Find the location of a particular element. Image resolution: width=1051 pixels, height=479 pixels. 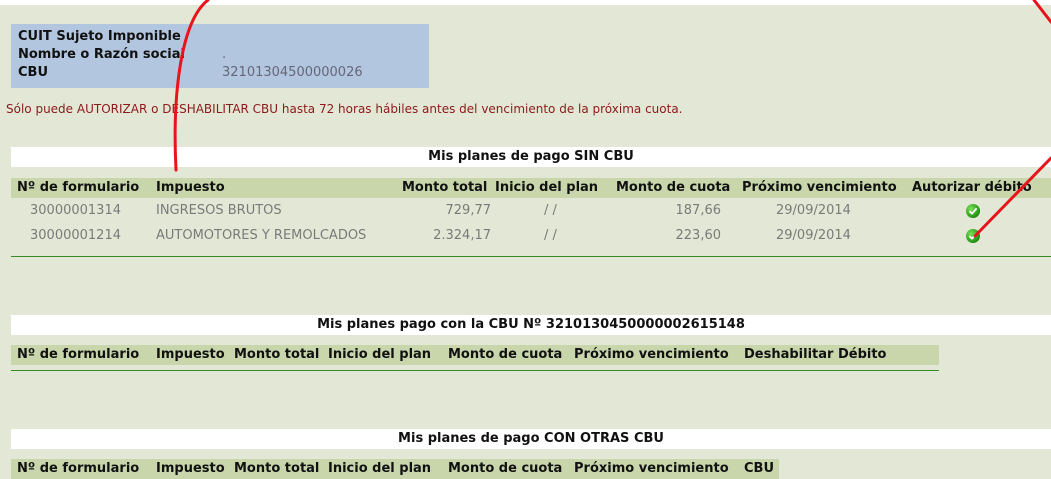

col-autorizar: Autorizar débito is located at coordinates (972, 187).